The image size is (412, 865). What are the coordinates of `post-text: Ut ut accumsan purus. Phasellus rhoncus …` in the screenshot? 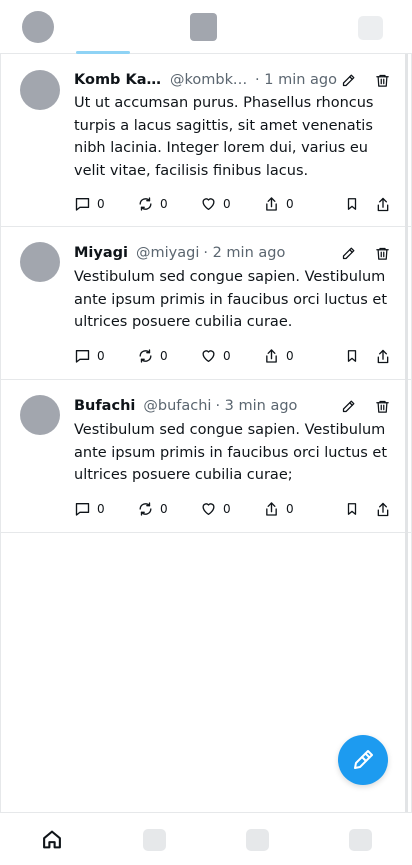 It's located at (224, 137).